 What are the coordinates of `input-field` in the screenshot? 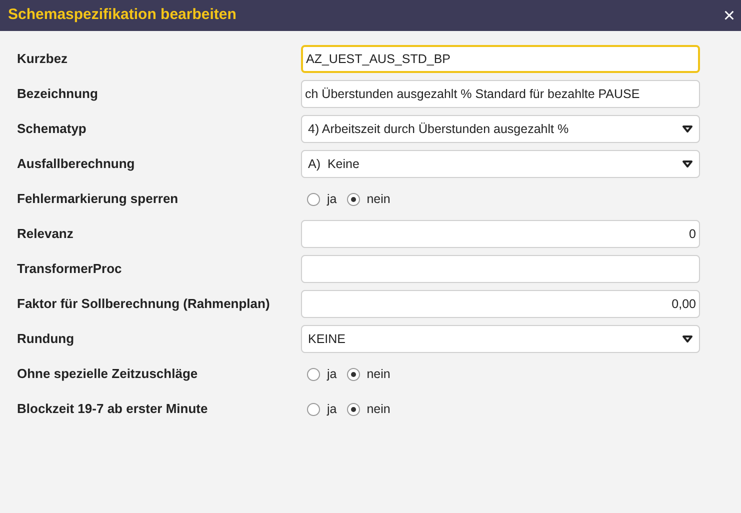 It's located at (500, 269).